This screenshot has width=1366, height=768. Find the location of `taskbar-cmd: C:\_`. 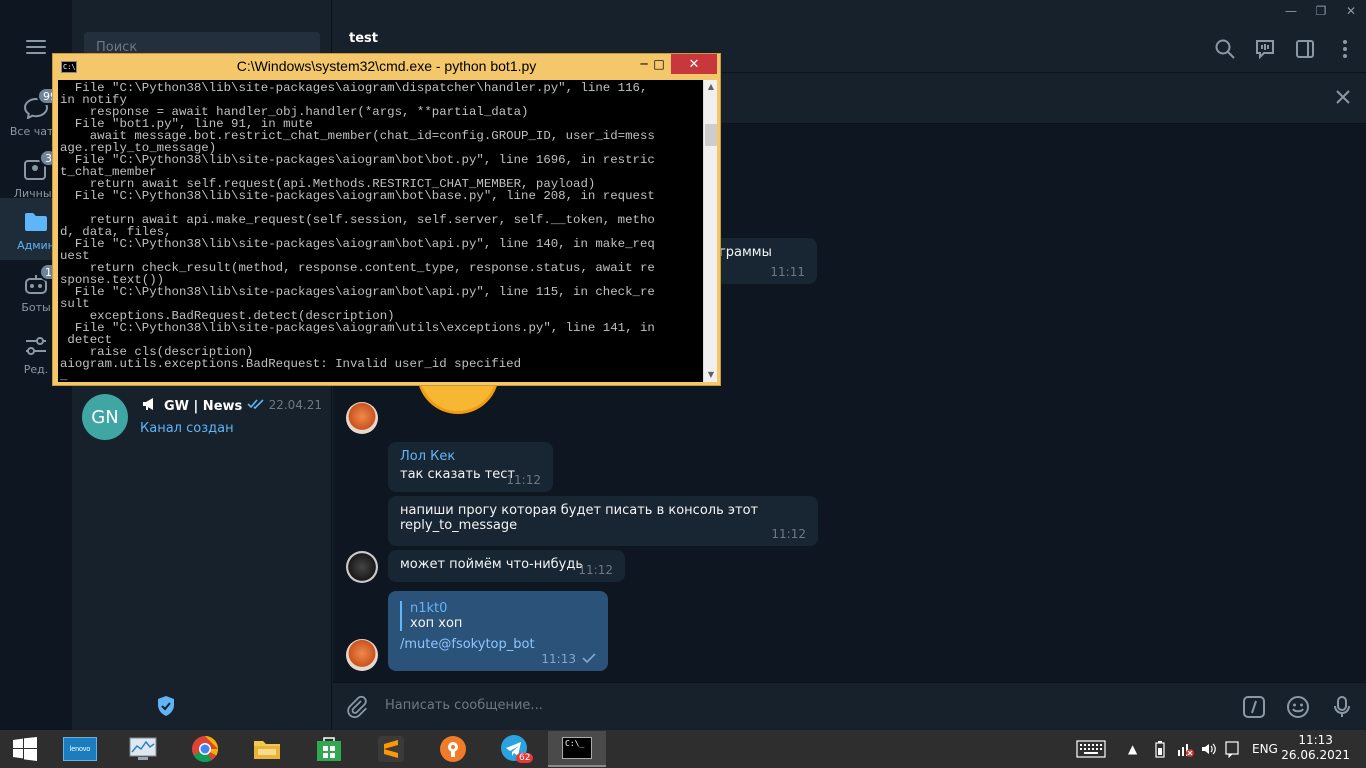

taskbar-cmd: C:\_ is located at coordinates (577, 749).